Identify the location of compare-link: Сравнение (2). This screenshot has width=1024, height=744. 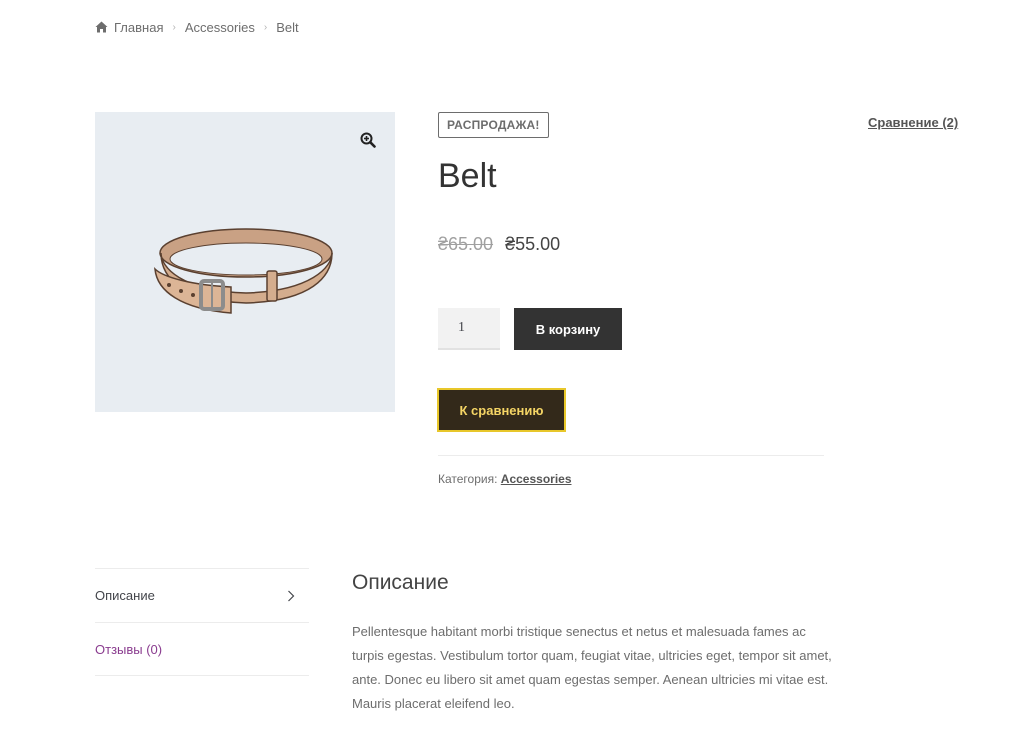
(913, 122).